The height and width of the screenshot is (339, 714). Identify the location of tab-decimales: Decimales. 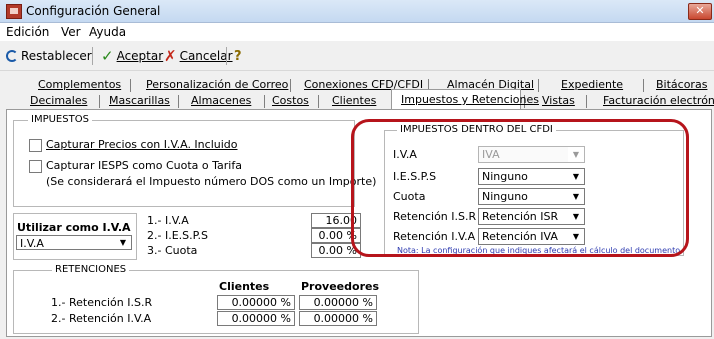
(58, 100).